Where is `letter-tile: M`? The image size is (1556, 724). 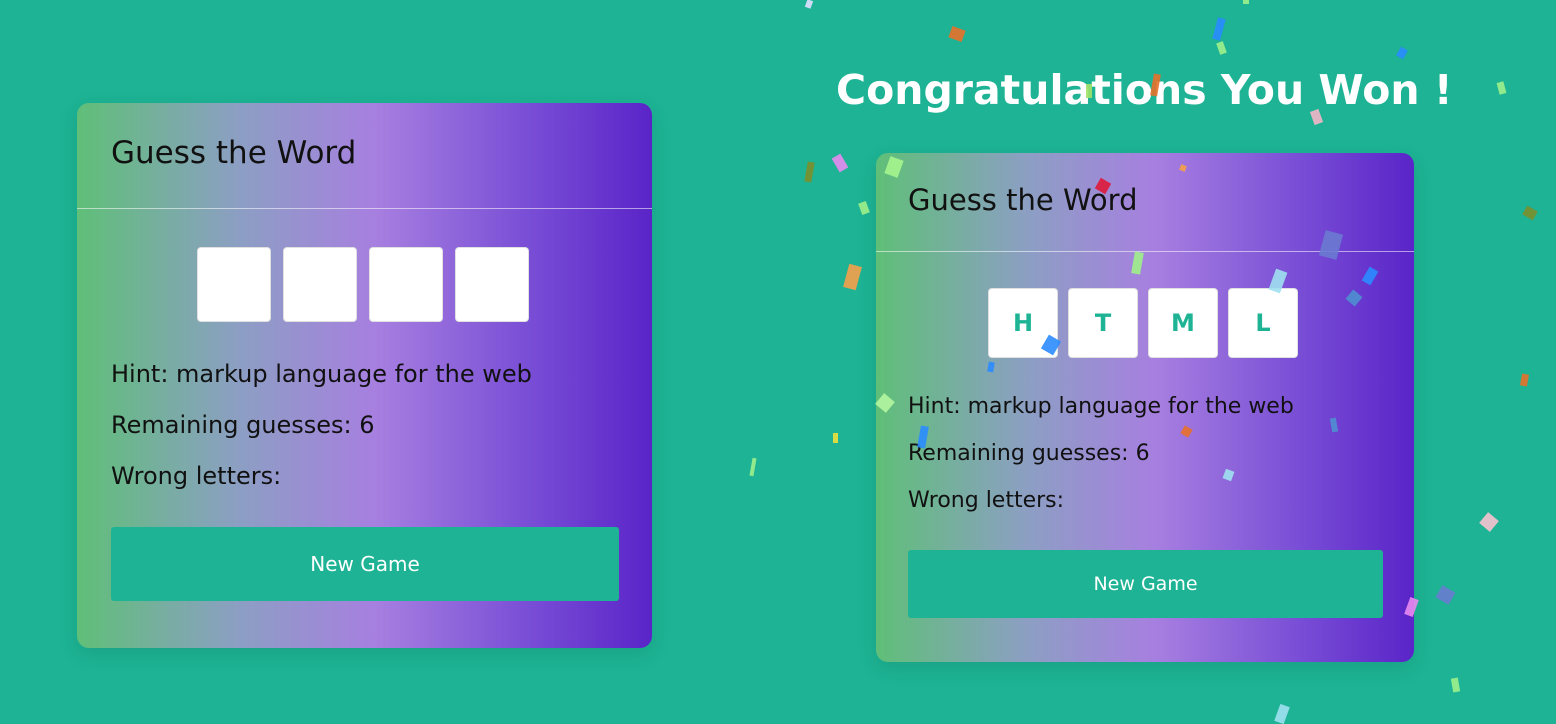 letter-tile: M is located at coordinates (1183, 323).